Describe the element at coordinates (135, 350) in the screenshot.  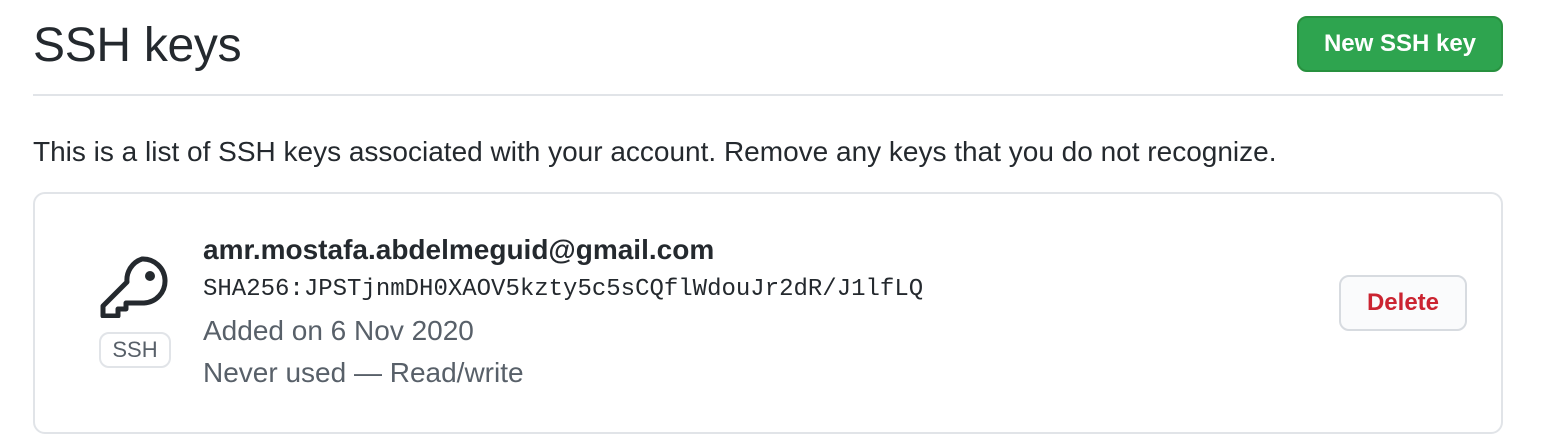
I see `key-type-badge: SSH` at that location.